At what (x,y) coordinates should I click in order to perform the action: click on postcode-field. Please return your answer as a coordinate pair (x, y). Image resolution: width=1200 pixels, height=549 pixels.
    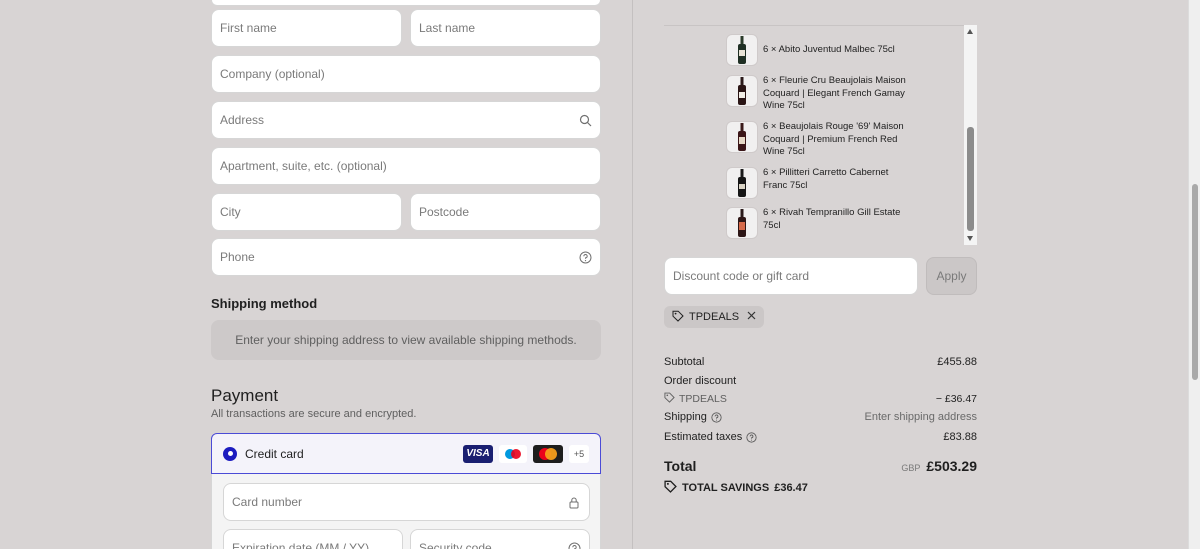
    Looking at the image, I should click on (505, 212).